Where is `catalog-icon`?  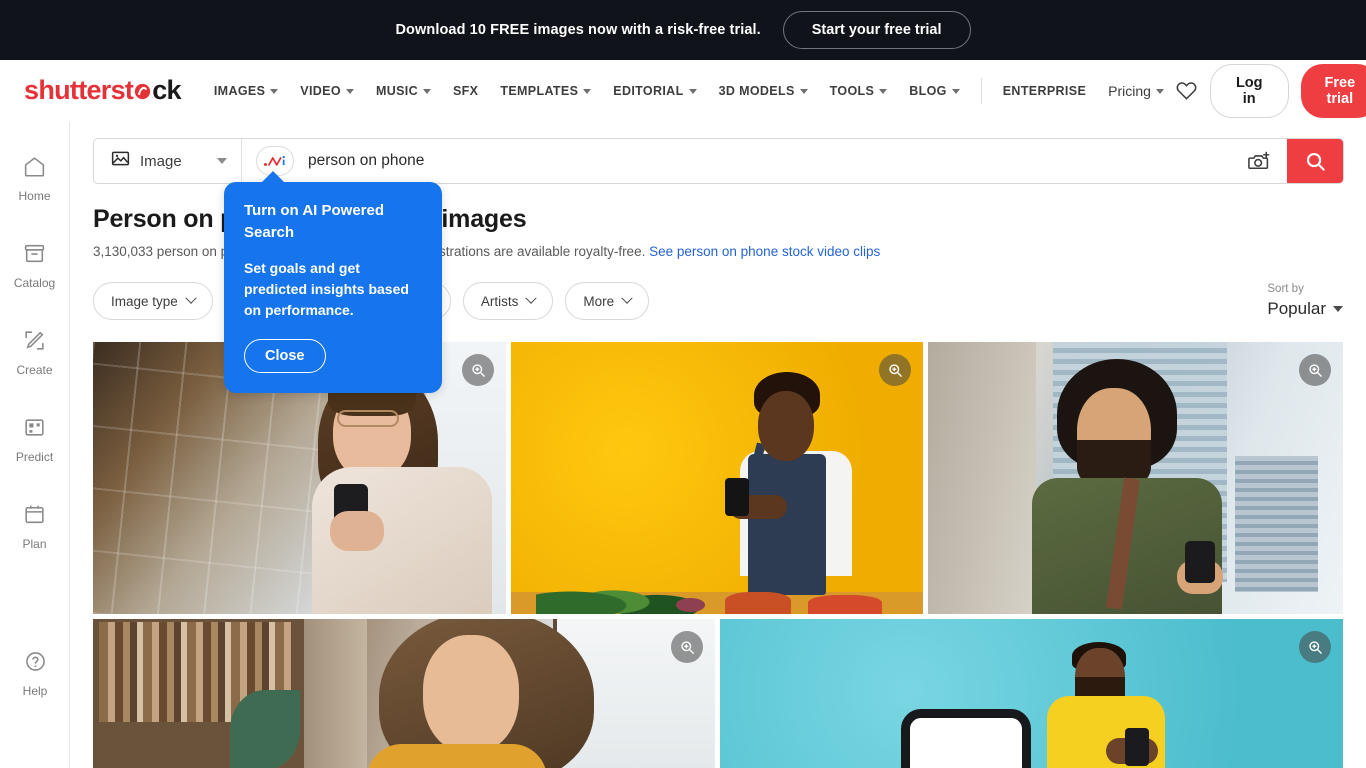 catalog-icon is located at coordinates (34, 256).